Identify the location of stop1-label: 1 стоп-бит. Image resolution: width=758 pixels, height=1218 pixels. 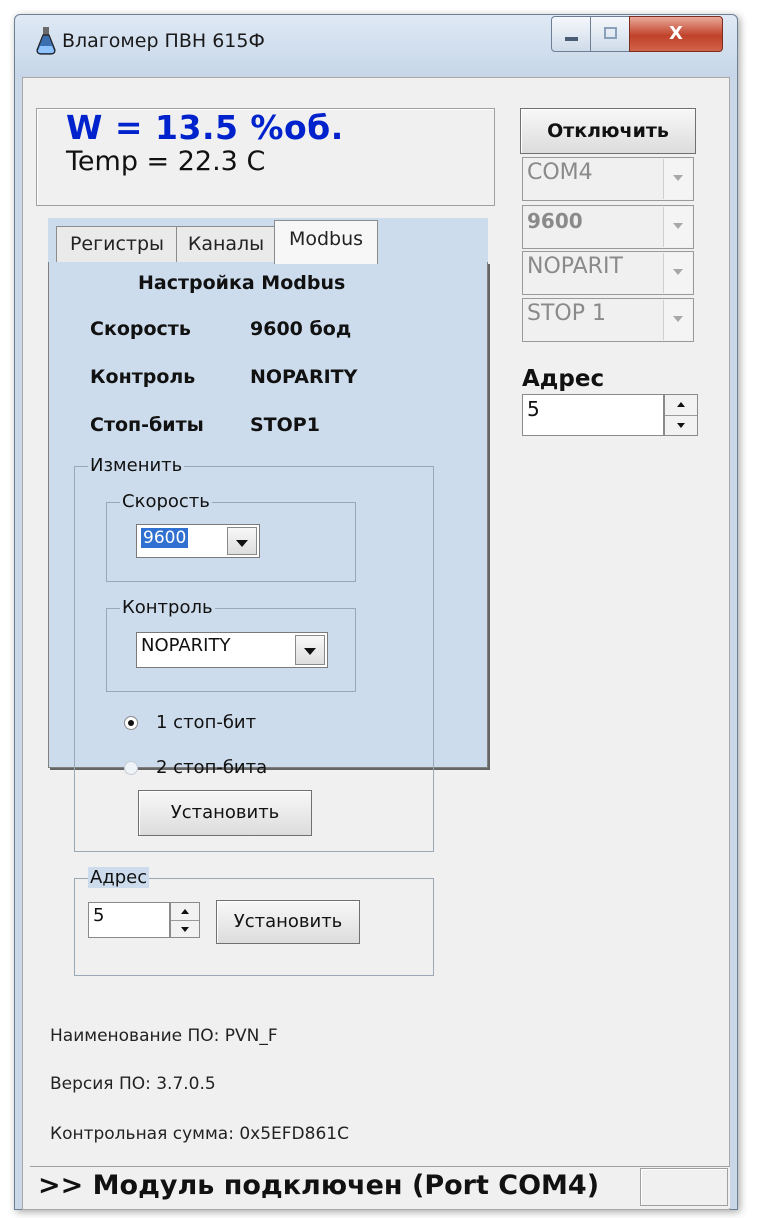
(206, 722).